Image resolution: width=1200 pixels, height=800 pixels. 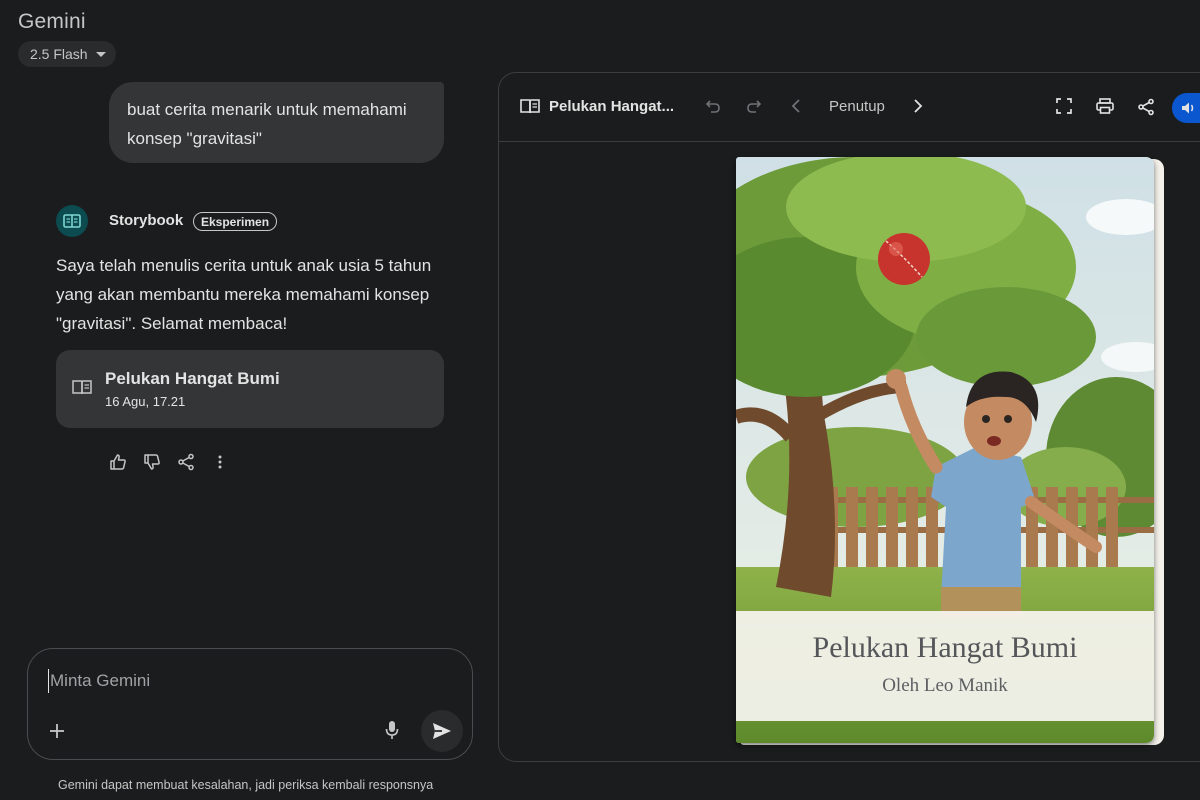 I want to click on page-label: Penutup, so click(x=857, y=106).